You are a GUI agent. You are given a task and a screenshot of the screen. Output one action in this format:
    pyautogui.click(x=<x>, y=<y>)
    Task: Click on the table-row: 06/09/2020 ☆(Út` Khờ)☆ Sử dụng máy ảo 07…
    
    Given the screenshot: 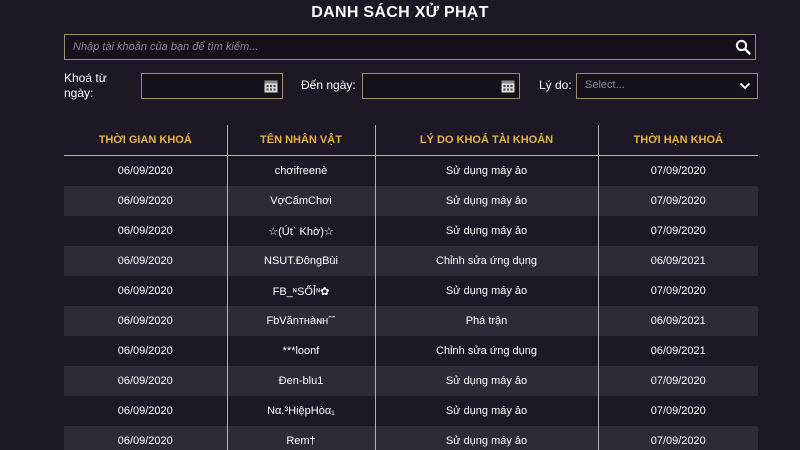 What is the action you would take?
    pyautogui.click(x=411, y=231)
    